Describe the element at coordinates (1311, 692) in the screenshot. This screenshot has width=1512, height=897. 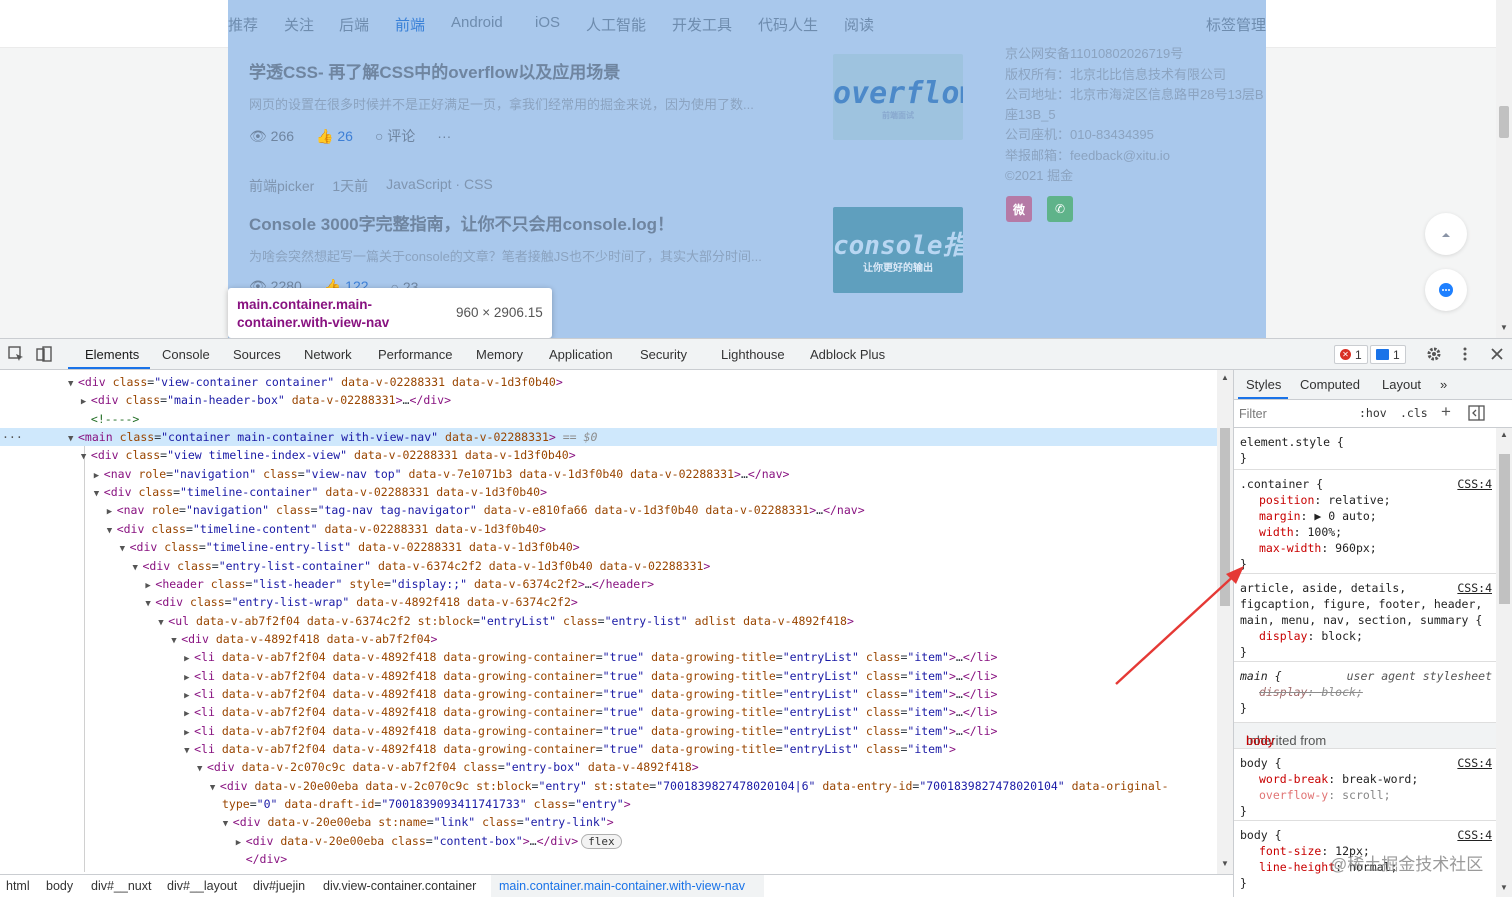
I see `css-declaration-overridden: display: block;` at that location.